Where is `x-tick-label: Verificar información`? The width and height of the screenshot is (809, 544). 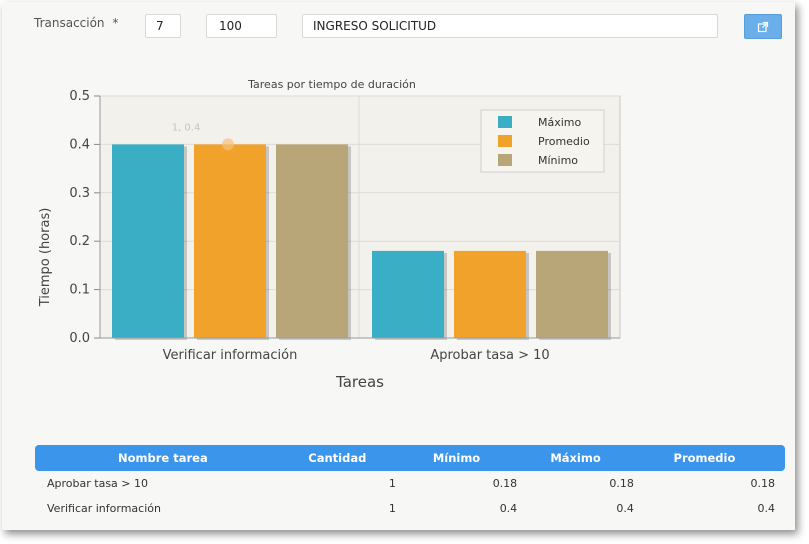 x-tick-label: Verificar información is located at coordinates (230, 355).